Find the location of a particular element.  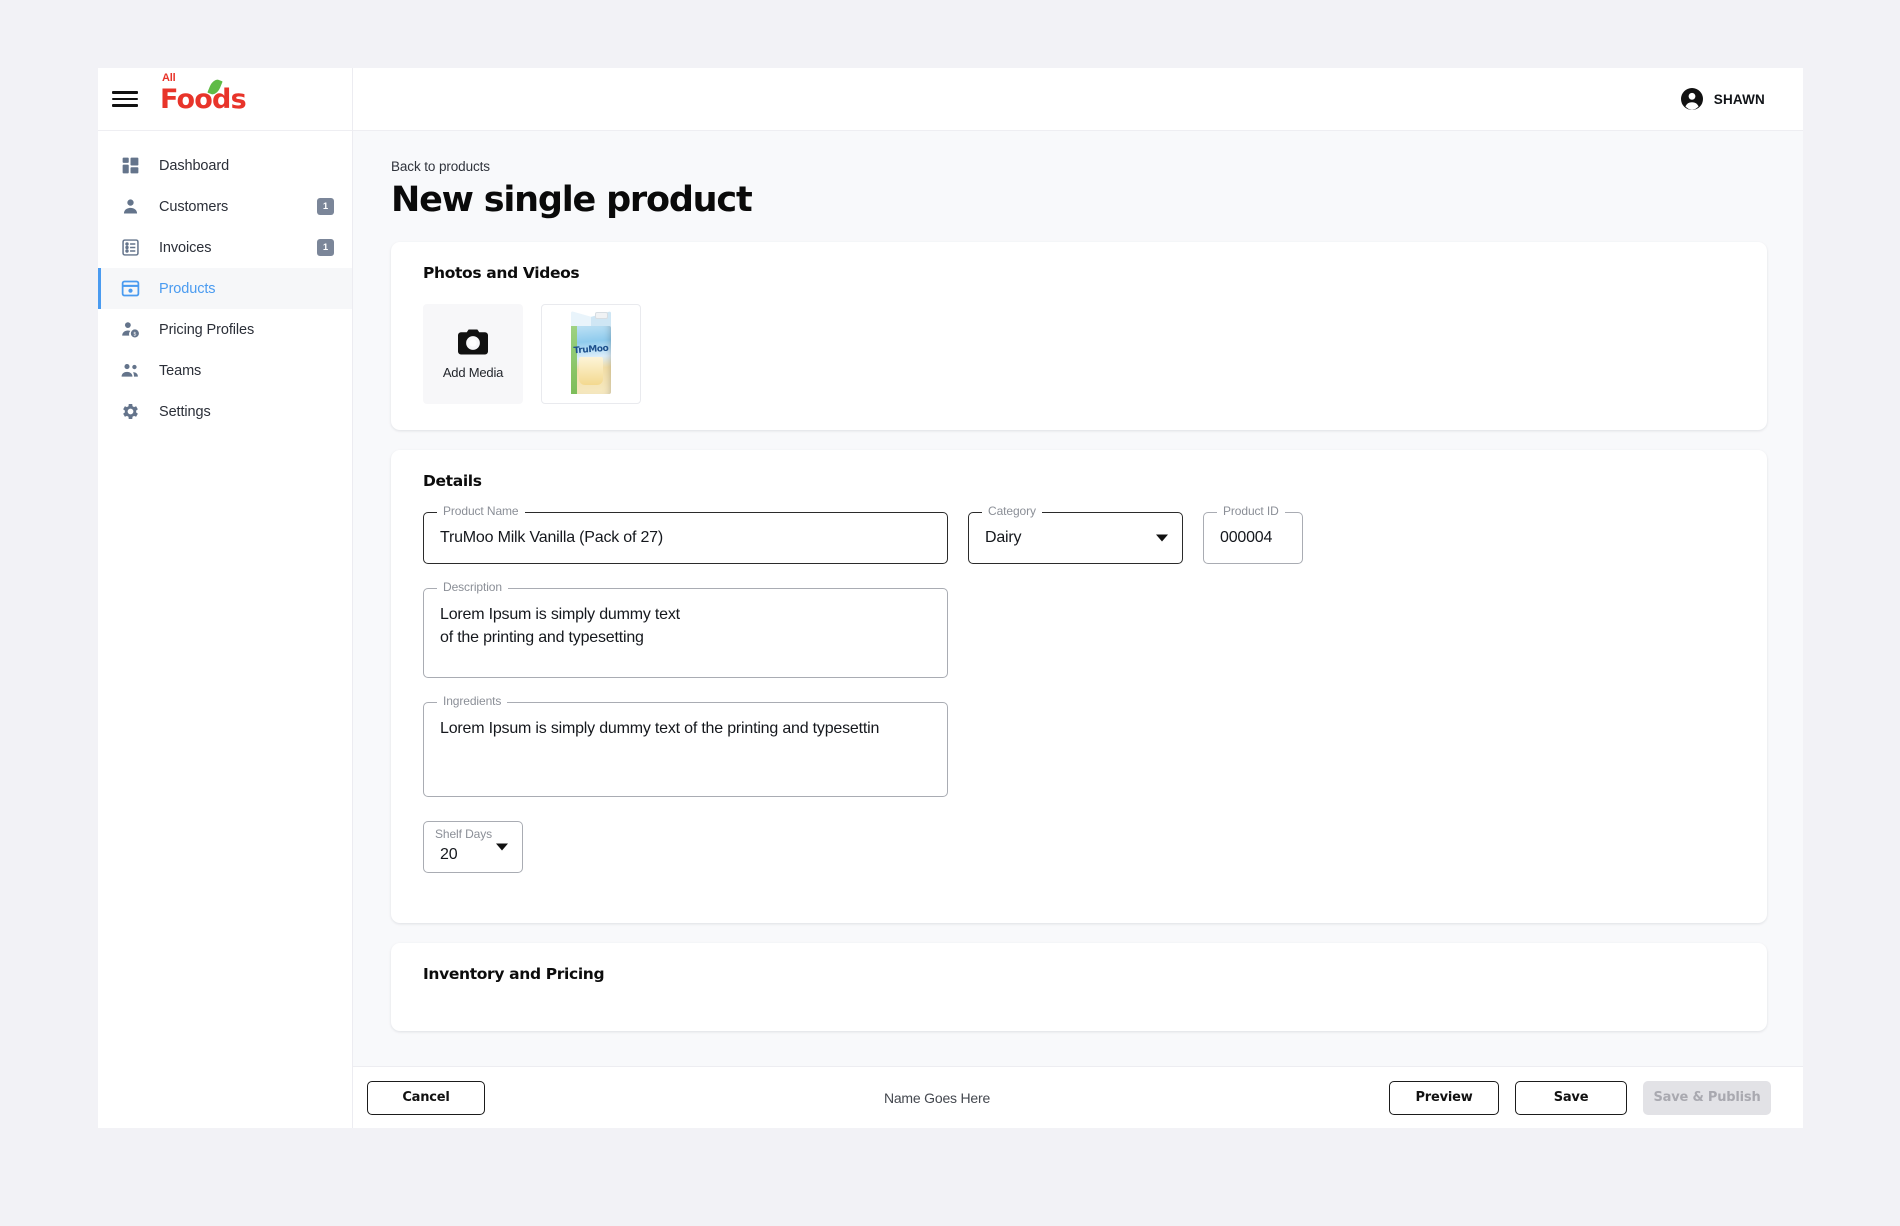

description-line-1: Lorem Ipsum is simply dummy text is located at coordinates (560, 614).